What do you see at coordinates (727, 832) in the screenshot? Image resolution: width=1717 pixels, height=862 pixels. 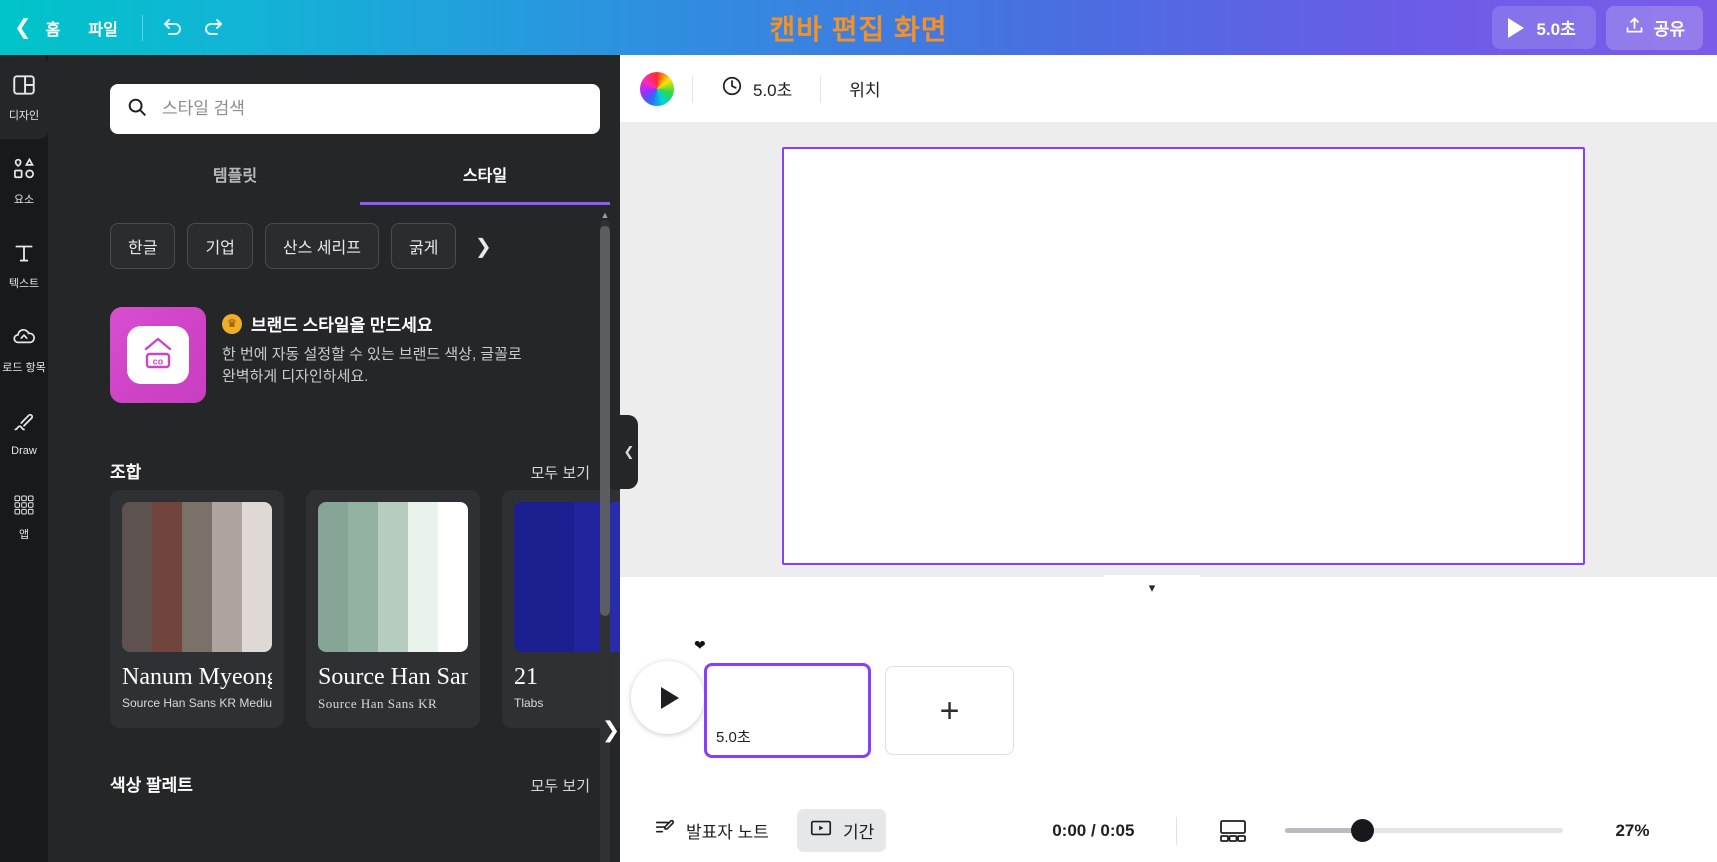 I see `speaker-notes-label: 발표자 노트` at bounding box center [727, 832].